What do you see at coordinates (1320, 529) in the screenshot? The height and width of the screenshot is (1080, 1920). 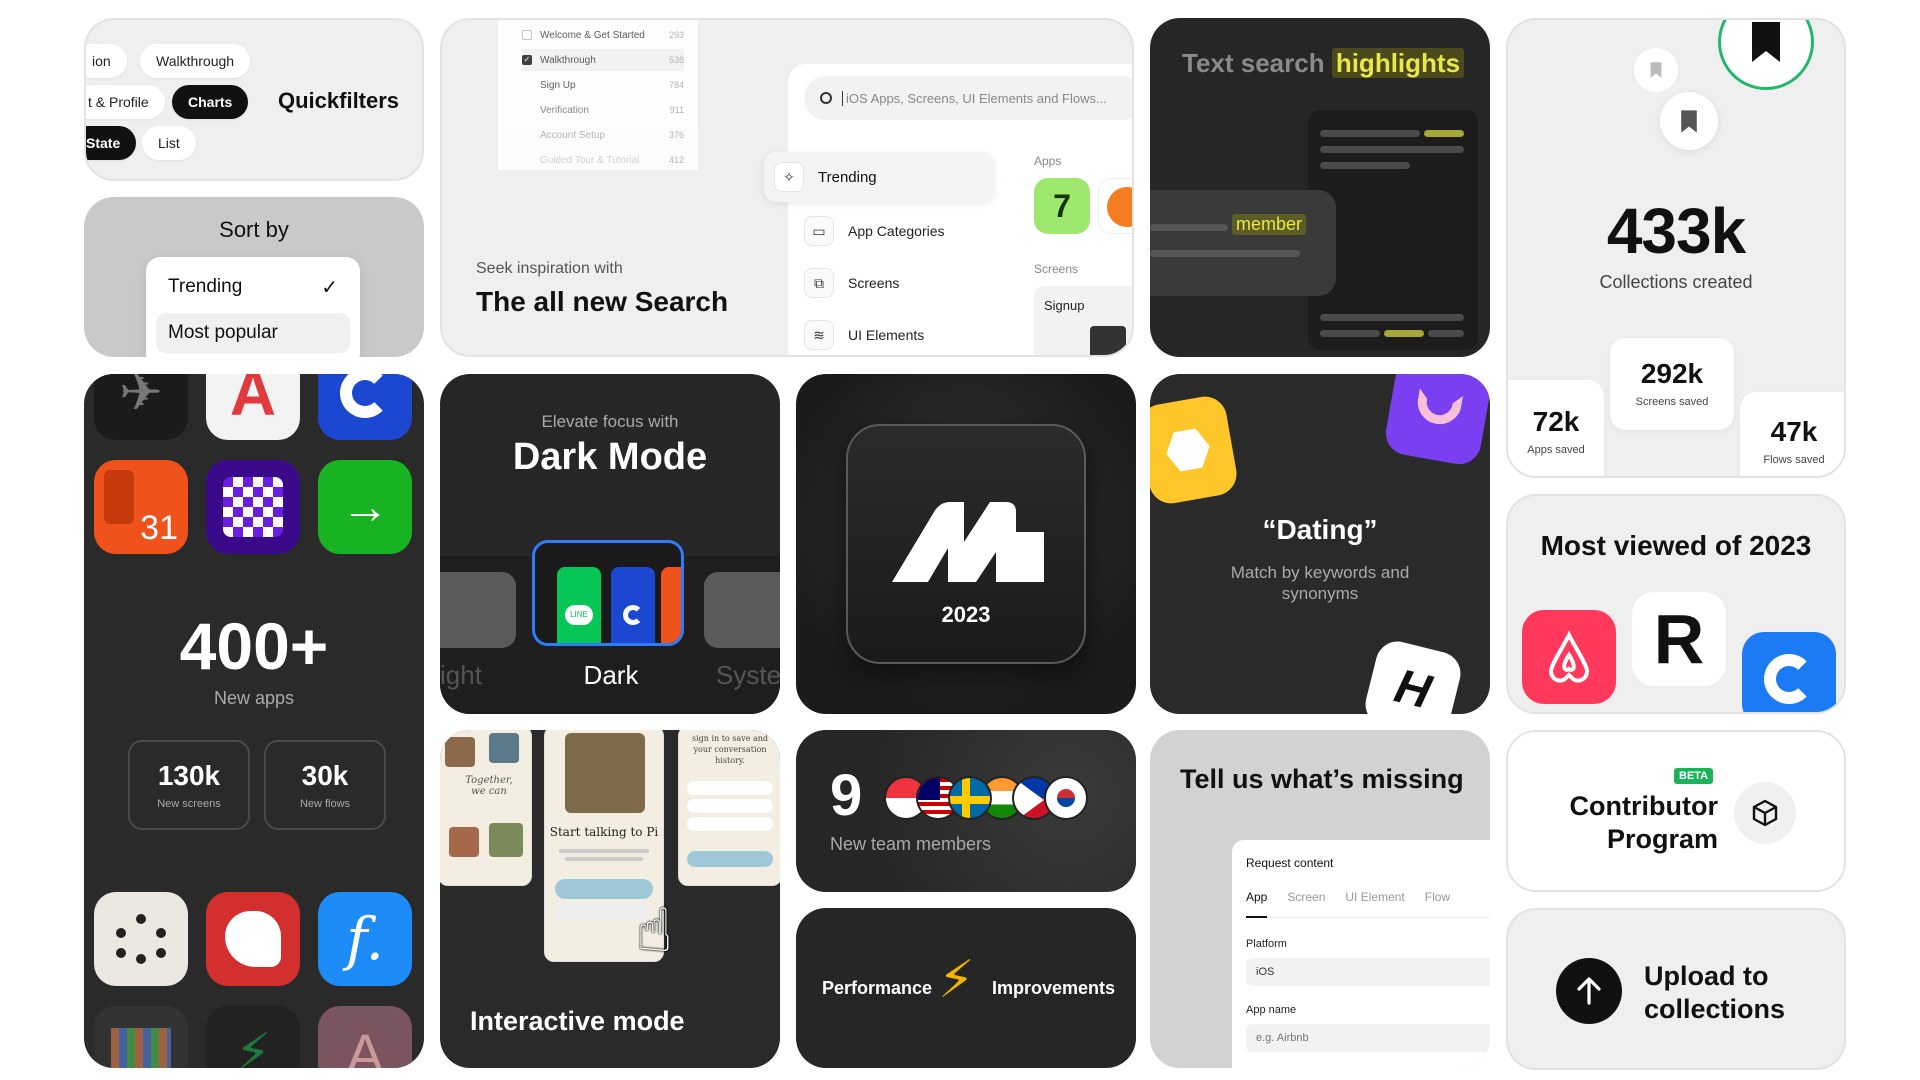 I see `dating-title: “Dating”` at bounding box center [1320, 529].